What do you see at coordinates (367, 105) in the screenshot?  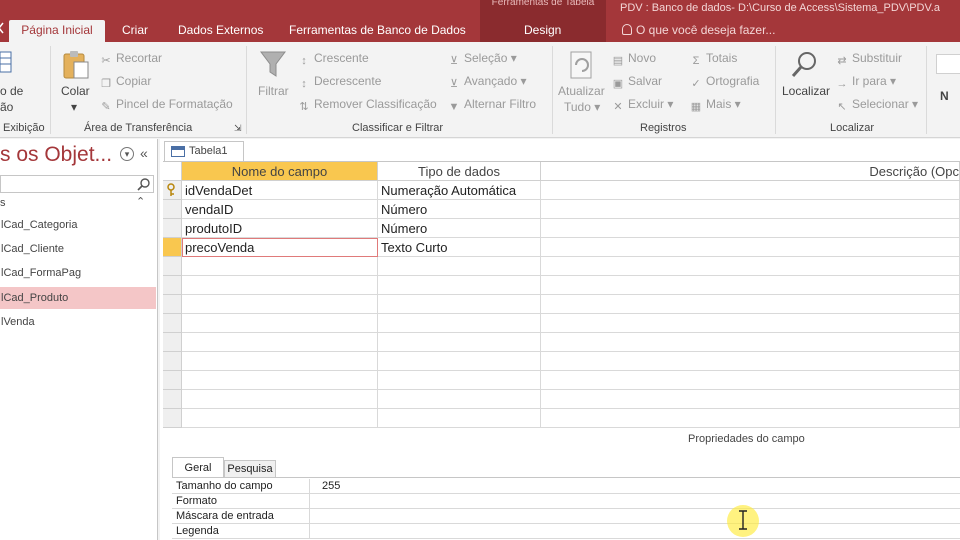 I see `remove-sort-button: ⇅ Remover Classificação` at bounding box center [367, 105].